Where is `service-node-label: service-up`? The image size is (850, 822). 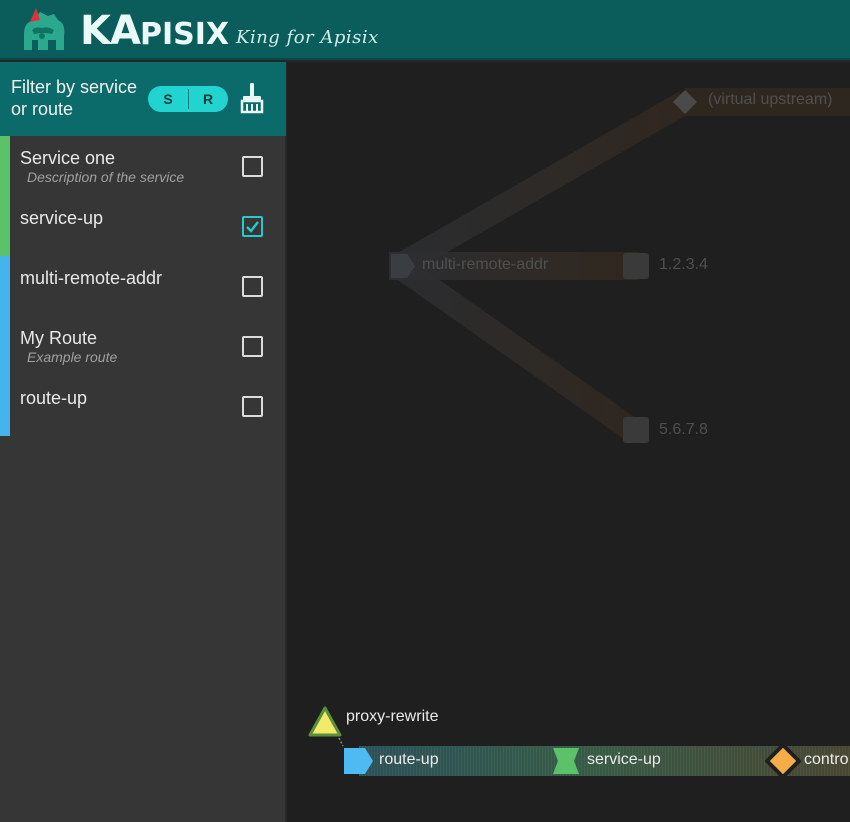
service-node-label: service-up is located at coordinates (624, 760).